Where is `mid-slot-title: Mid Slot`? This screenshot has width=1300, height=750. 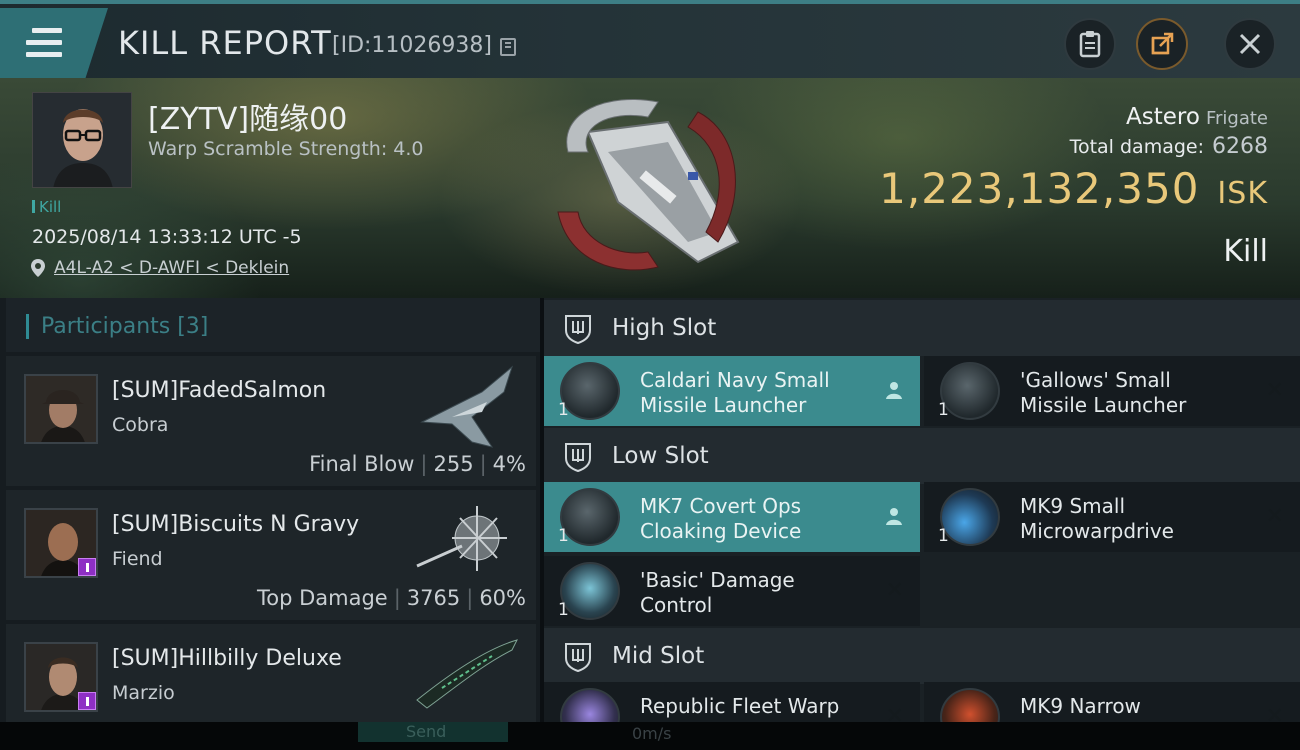
mid-slot-title: Mid Slot is located at coordinates (658, 656).